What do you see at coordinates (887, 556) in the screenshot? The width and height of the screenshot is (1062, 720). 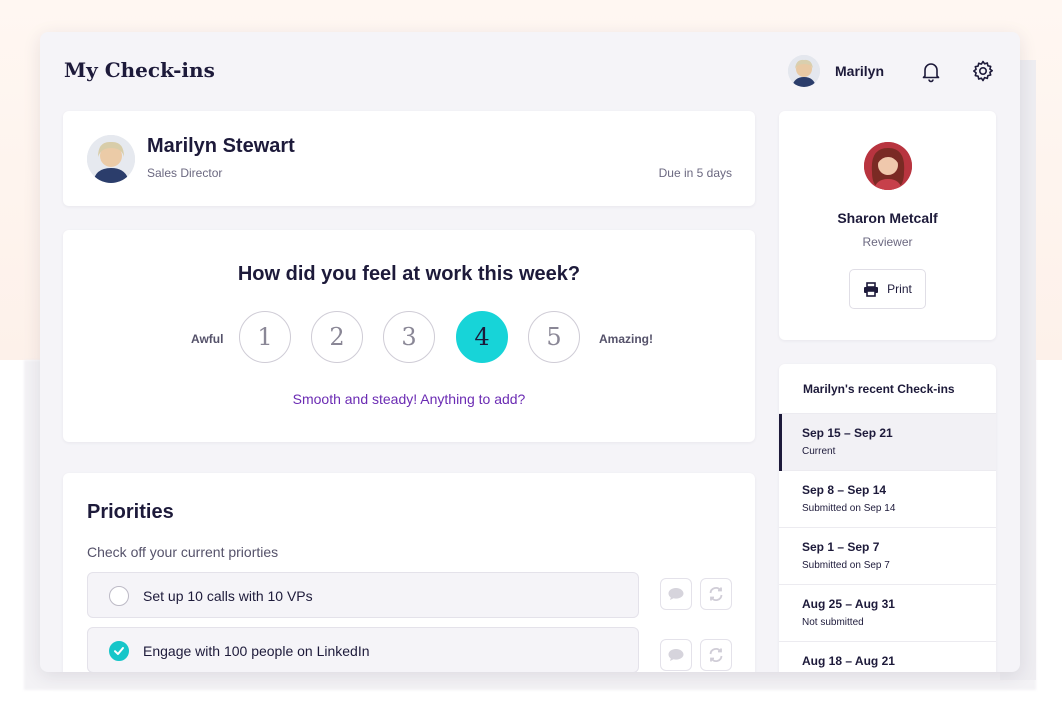 I see `checkin-item: Sep 1 – Sep 7 Submitted on Sep 7` at bounding box center [887, 556].